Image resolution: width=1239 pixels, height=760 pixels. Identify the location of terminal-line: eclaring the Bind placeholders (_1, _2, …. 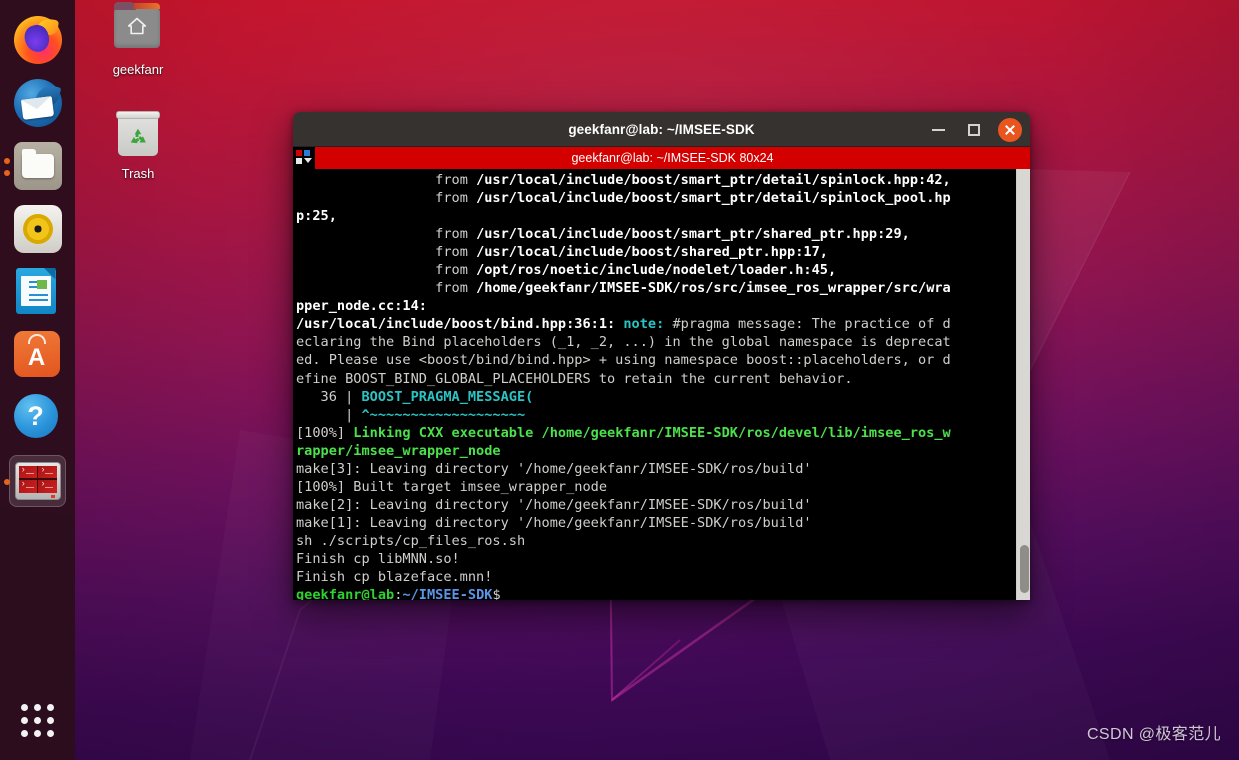
(654, 342).